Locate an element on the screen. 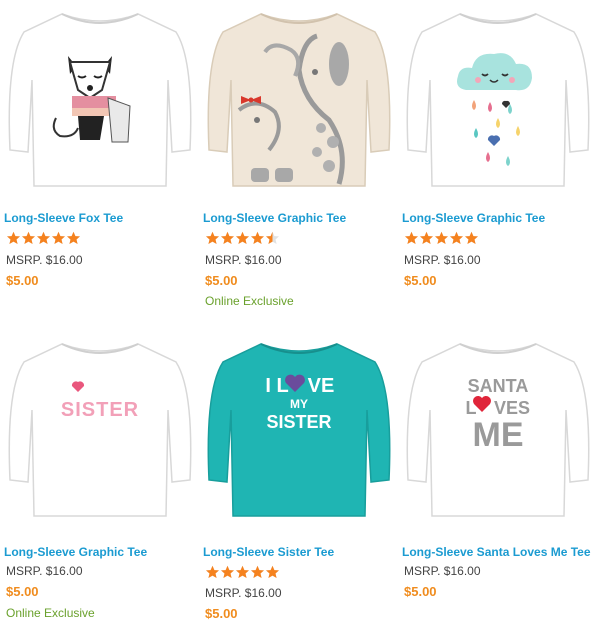 This screenshot has height=622, width=596. product-title: Long-Sleeve Santa Loves Me Tee is located at coordinates (496, 552).